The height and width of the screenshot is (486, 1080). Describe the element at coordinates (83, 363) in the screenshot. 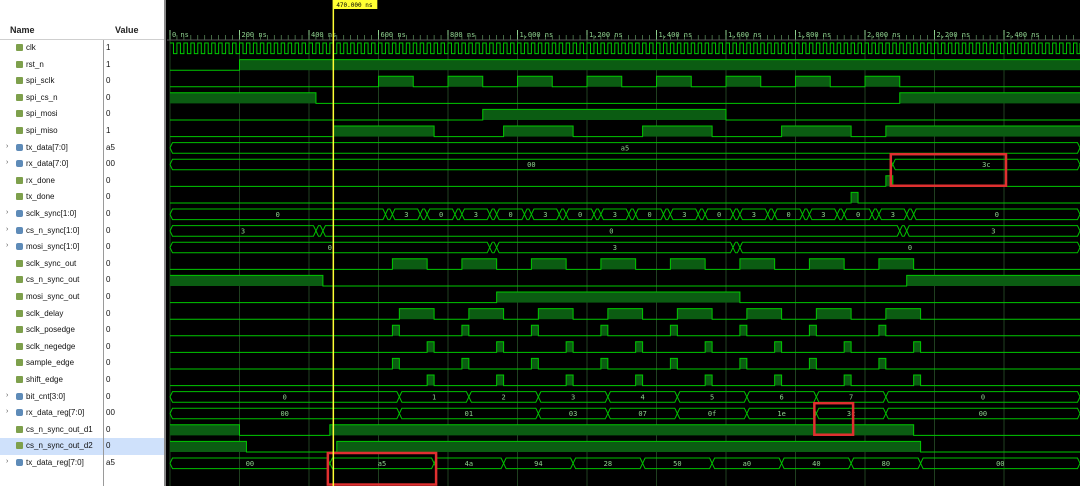

I see `signal-row-sample-edge: sample_edge 0` at that location.